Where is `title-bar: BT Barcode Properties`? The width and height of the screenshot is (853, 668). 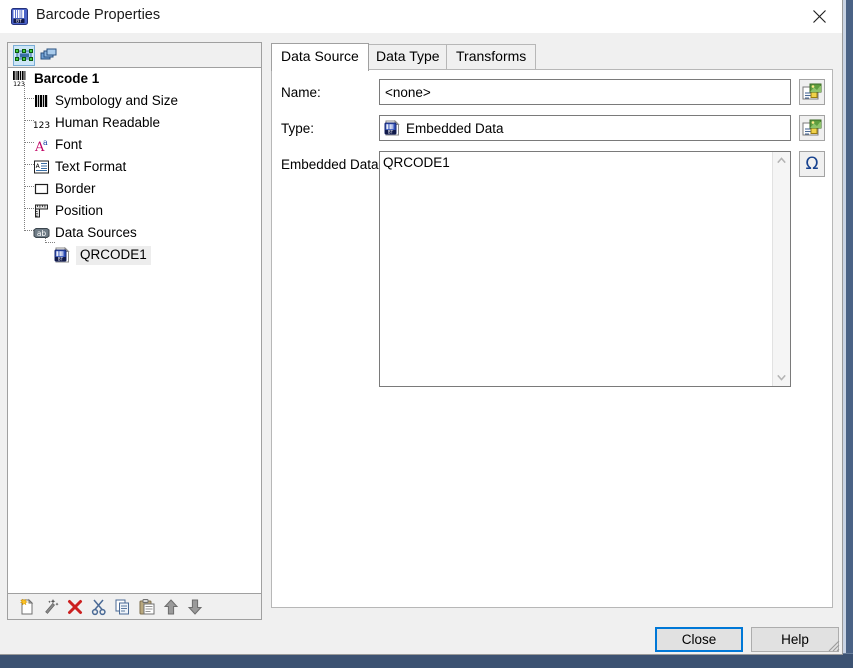 title-bar: BT Barcode Properties is located at coordinates (421, 16).